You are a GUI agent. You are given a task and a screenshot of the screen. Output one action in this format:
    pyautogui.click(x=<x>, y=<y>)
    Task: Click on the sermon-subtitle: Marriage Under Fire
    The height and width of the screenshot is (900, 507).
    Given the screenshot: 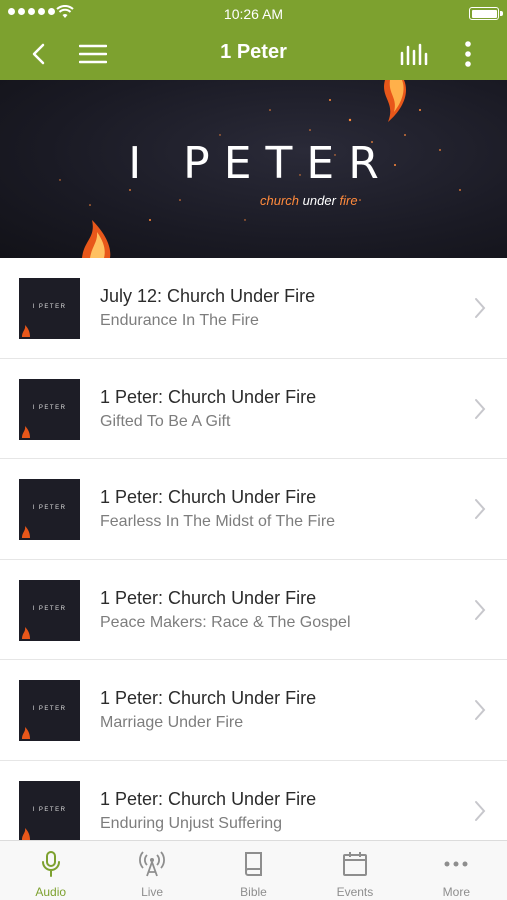 What is the action you would take?
    pyautogui.click(x=172, y=722)
    